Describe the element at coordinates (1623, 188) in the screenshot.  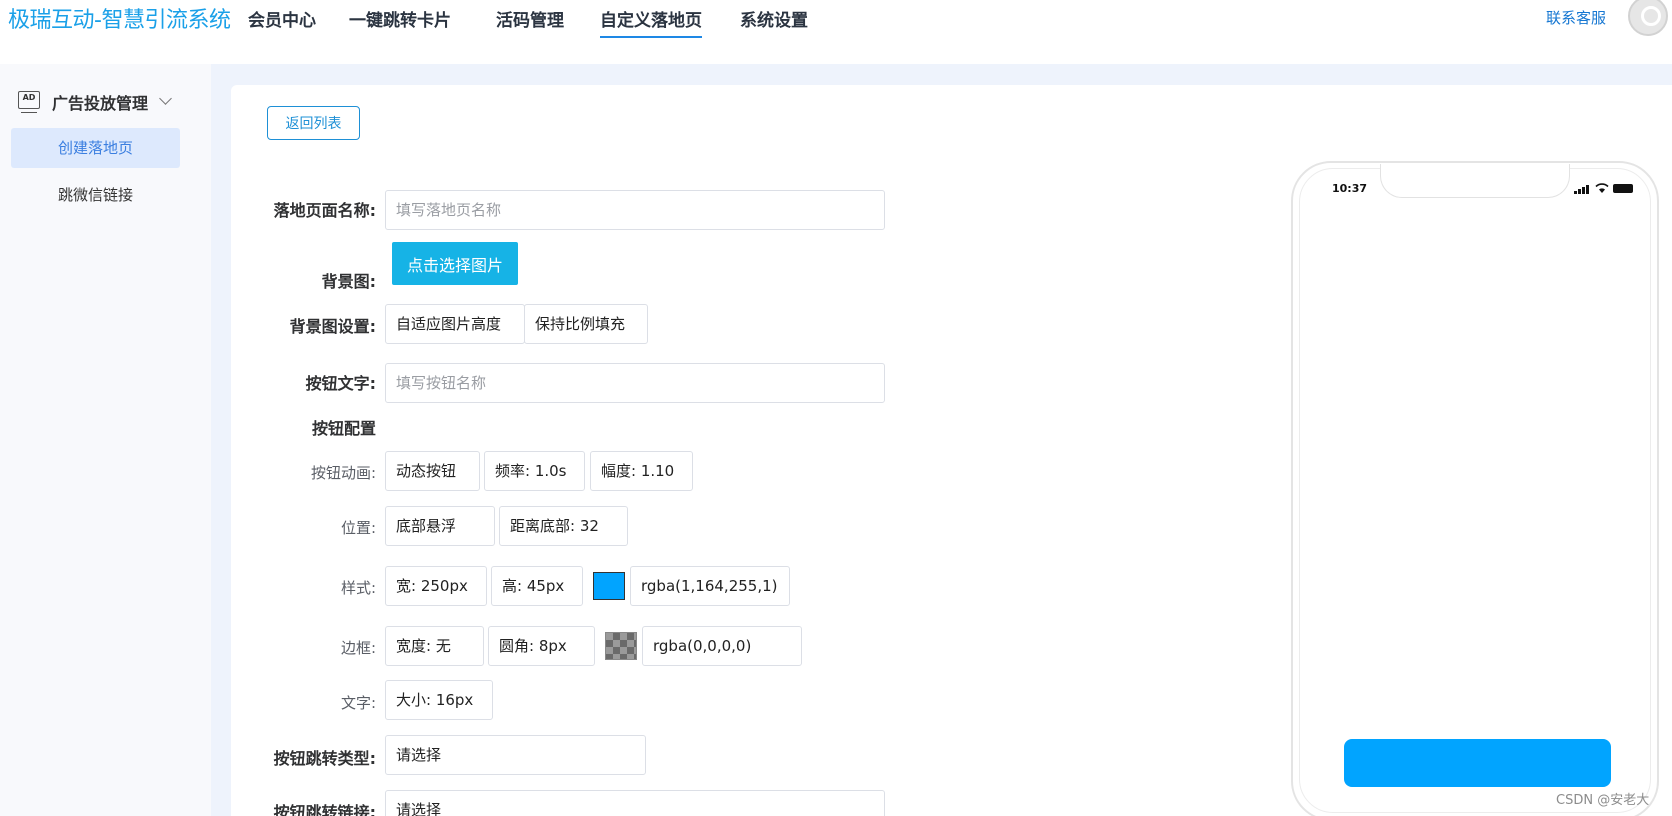
I see `battery-icon` at that location.